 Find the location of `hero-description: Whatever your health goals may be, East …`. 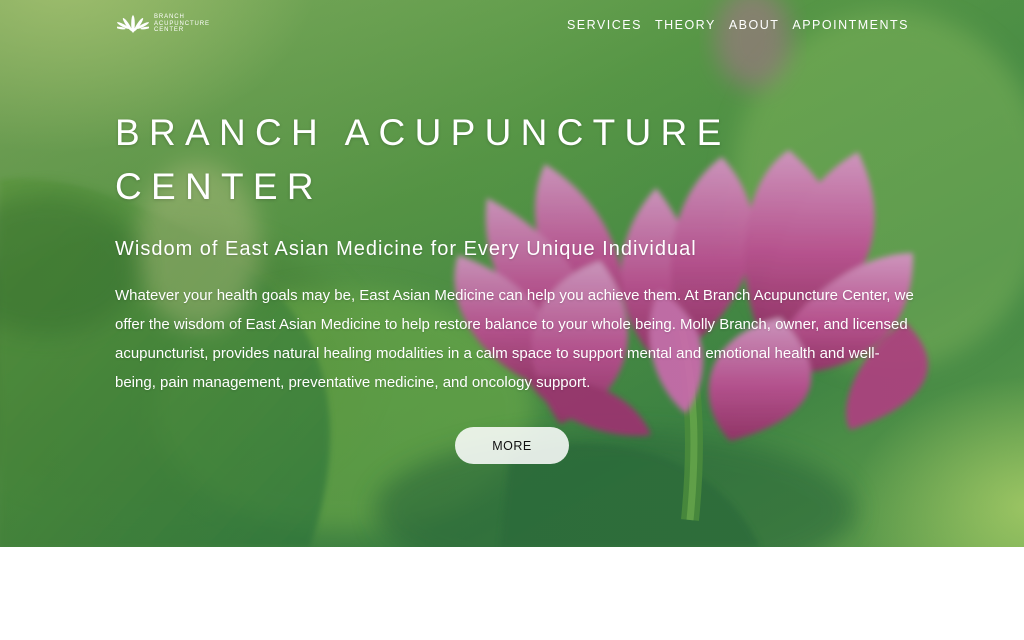

hero-description: Whatever your health goals may be, East … is located at coordinates (514, 339).